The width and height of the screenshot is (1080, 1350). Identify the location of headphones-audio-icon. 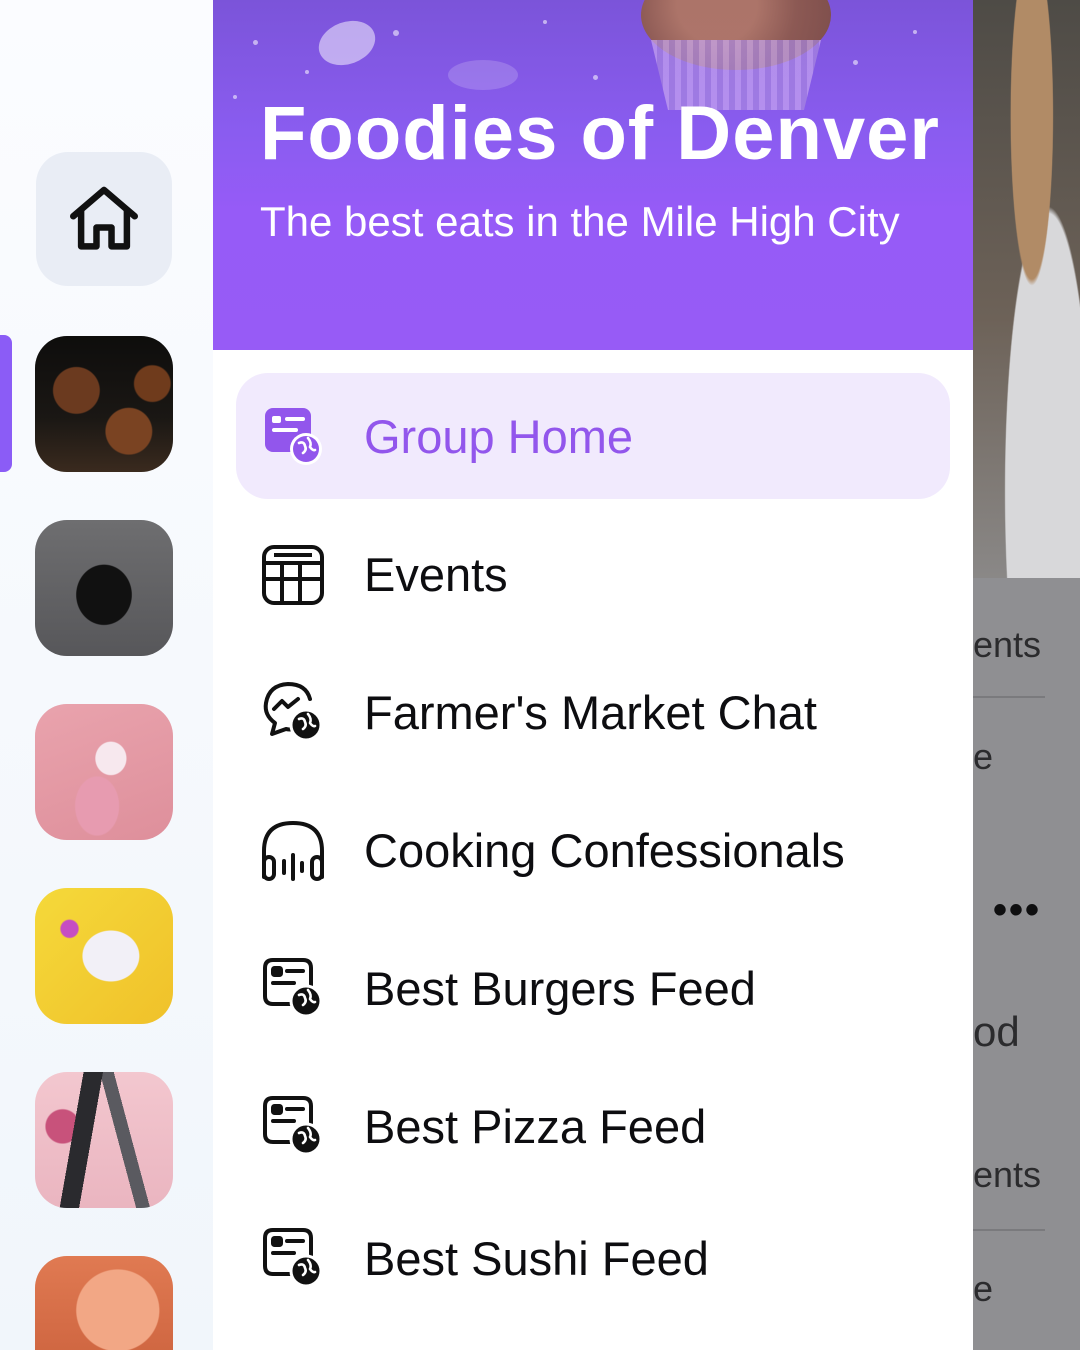
(293, 851).